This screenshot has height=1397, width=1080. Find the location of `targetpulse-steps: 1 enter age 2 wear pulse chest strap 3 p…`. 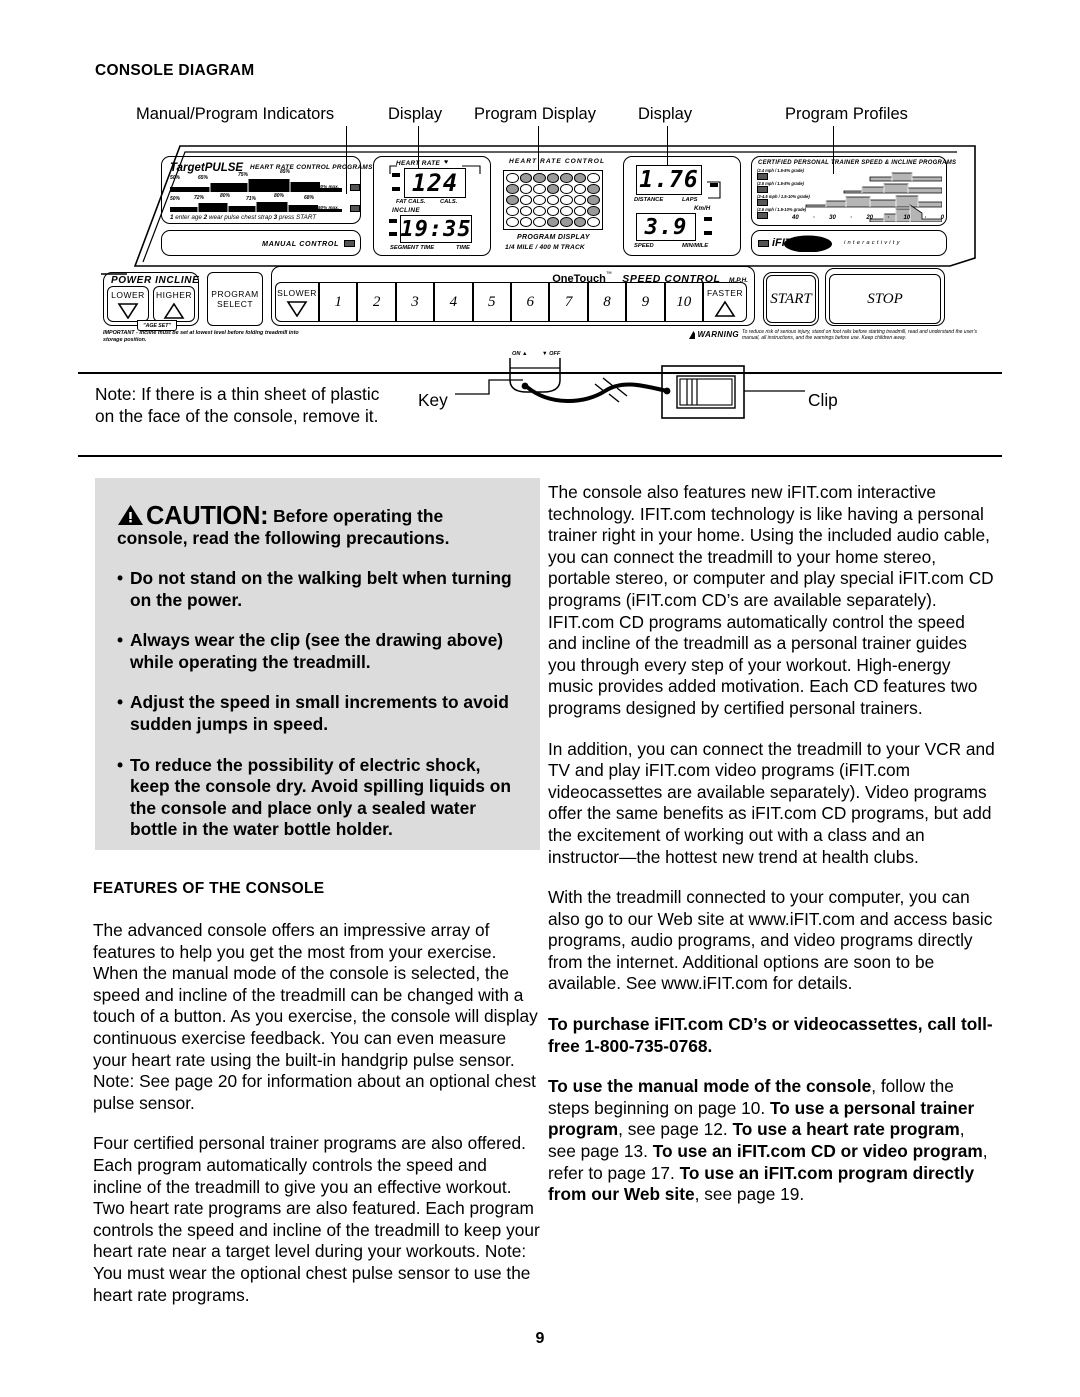

targetpulse-steps: 1 enter age 2 wear pulse chest strap 3 p… is located at coordinates (243, 217).